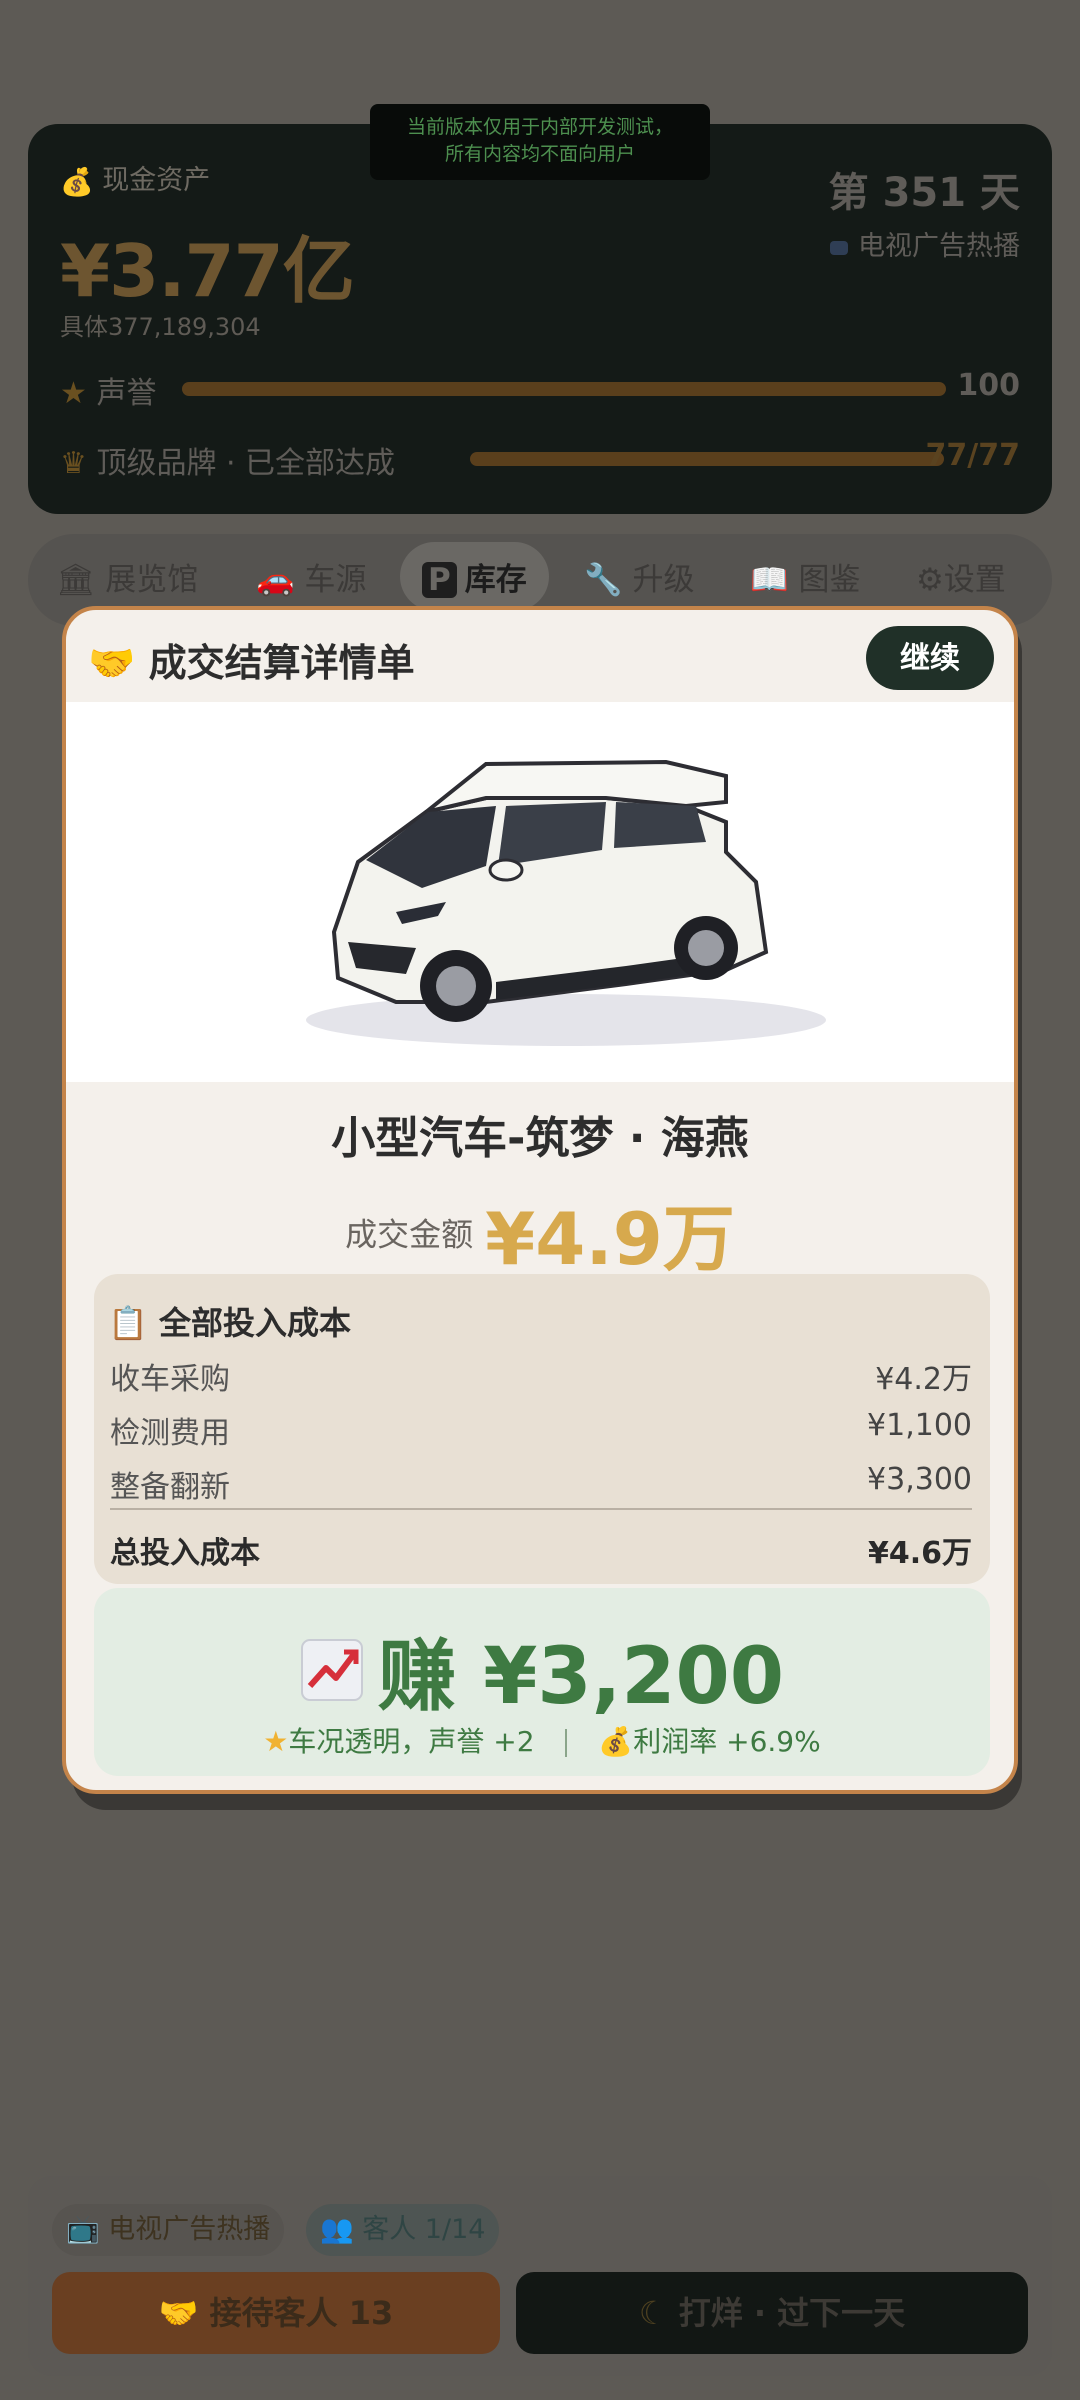 The width and height of the screenshot is (1080, 2400). I want to click on gear-icon: ⚙, so click(930, 580).